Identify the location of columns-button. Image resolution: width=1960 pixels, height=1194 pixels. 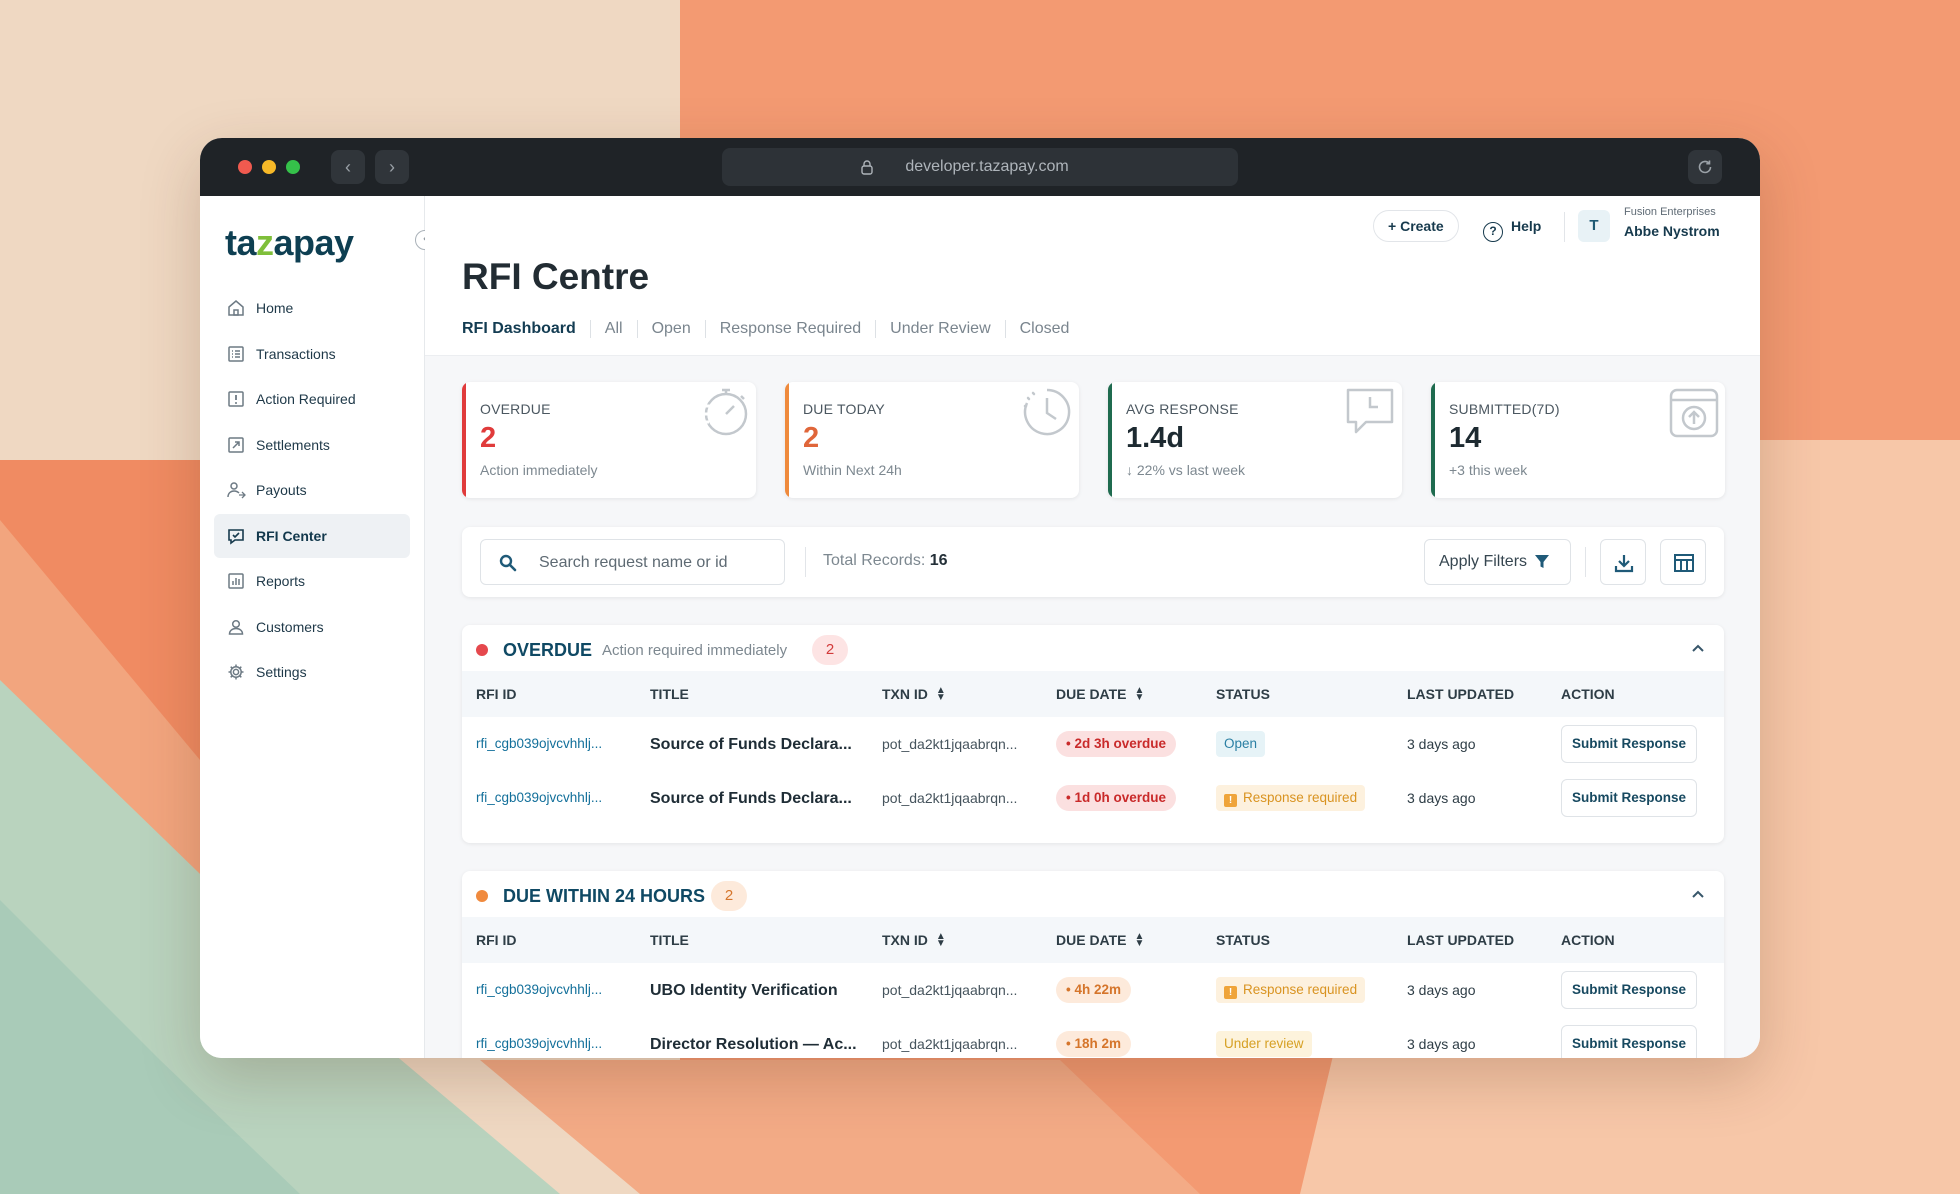
(1683, 562).